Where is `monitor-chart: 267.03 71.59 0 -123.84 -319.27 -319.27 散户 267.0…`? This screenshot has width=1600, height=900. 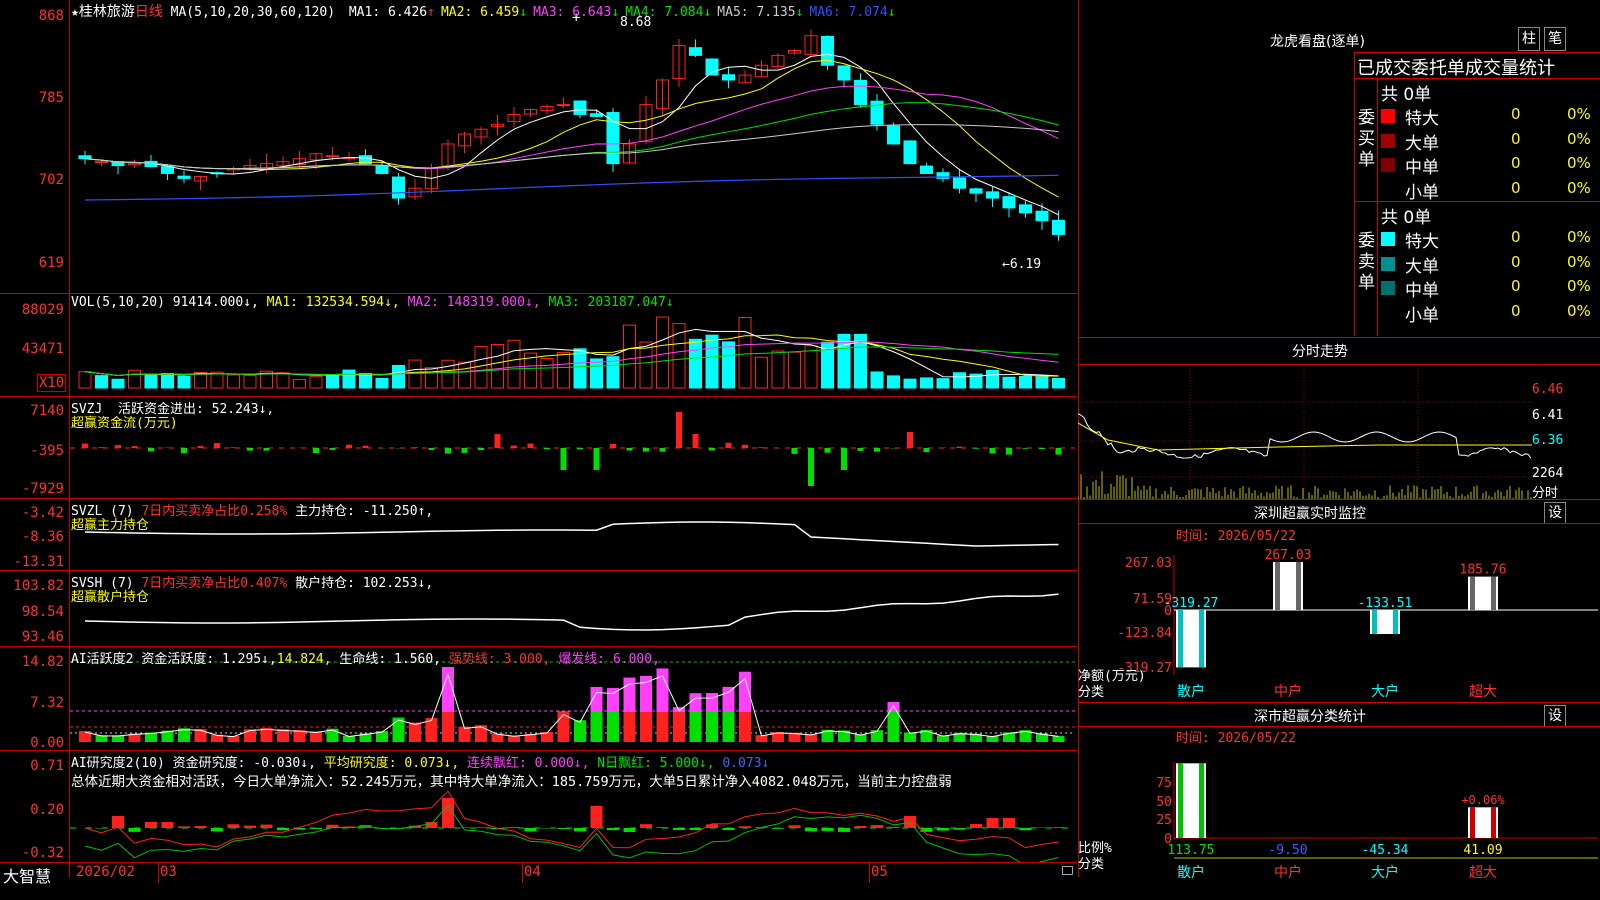
monitor-chart: 267.03 71.59 0 -123.84 -319.27 -319.27 散户 267.0… is located at coordinates (1339, 620).